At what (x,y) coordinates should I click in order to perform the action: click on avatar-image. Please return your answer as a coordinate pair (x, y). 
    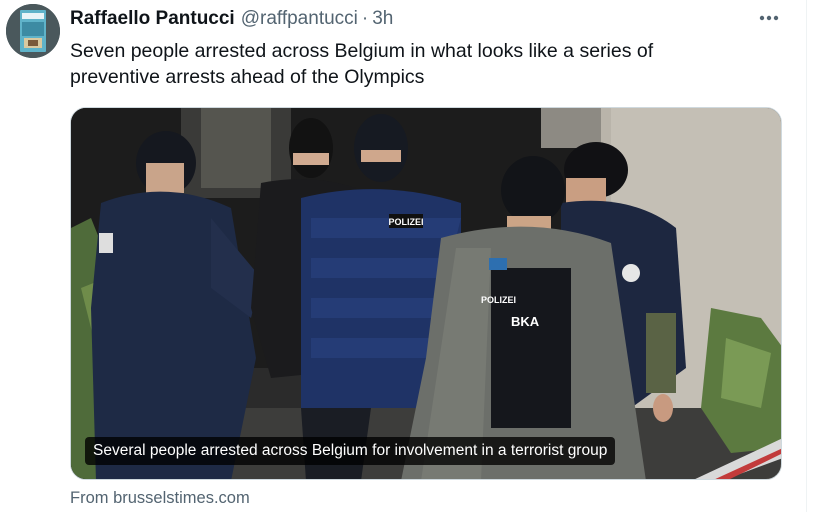
    Looking at the image, I should click on (33, 31).